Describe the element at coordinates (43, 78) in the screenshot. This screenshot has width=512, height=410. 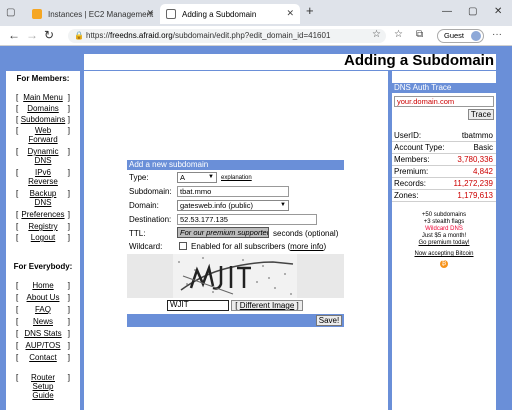
I see `members-heading: For Members:` at that location.